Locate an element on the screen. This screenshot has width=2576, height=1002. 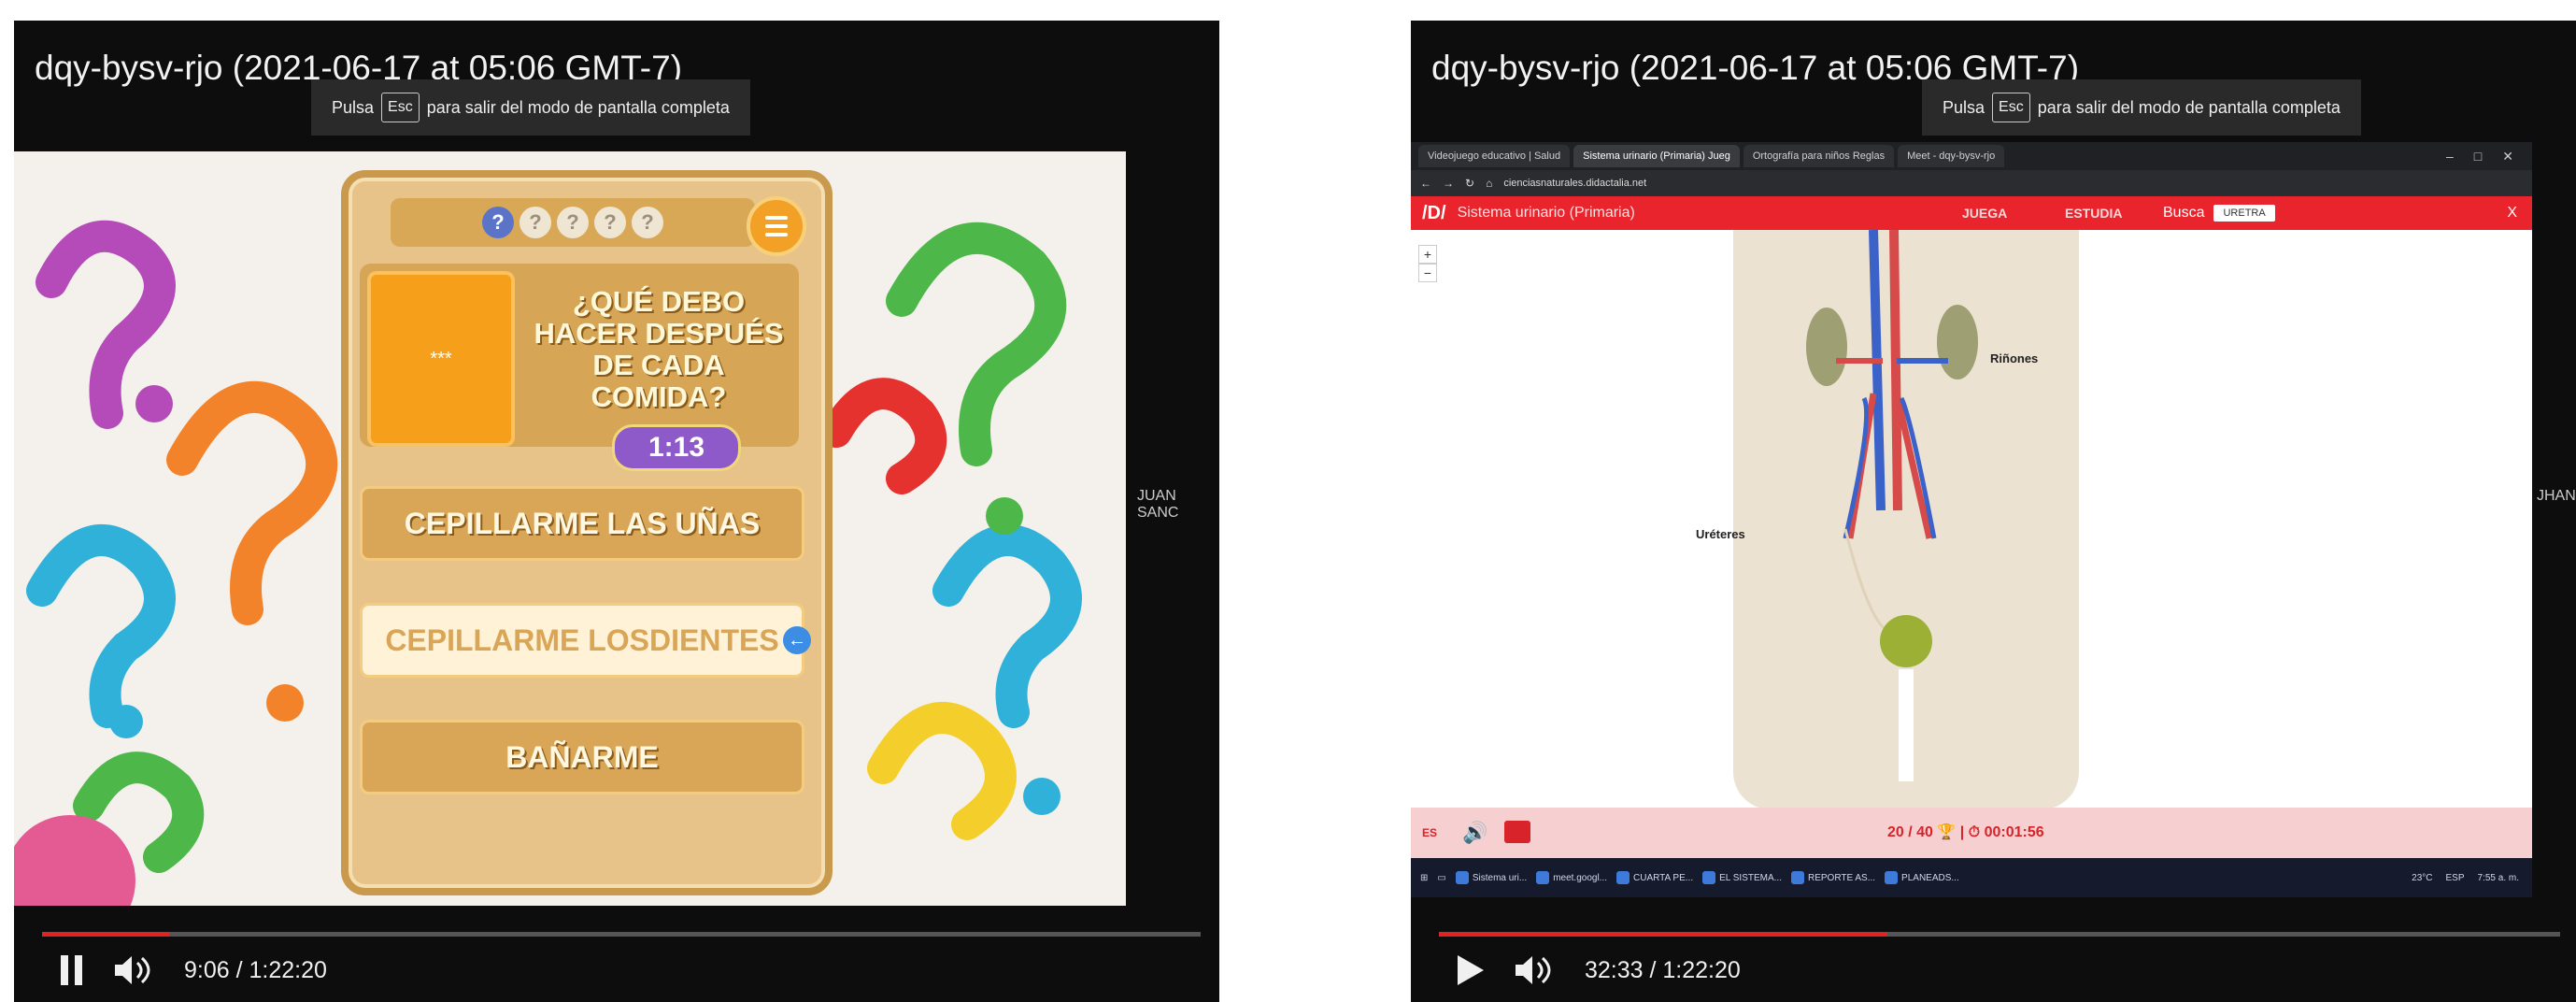
browser-tab: Ortografía para niños Reglas is located at coordinates (1819, 156).